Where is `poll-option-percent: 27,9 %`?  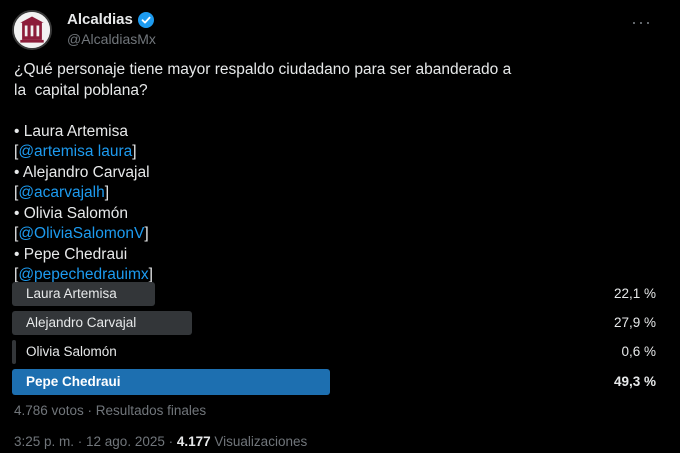
poll-option-percent: 27,9 % is located at coordinates (634, 322).